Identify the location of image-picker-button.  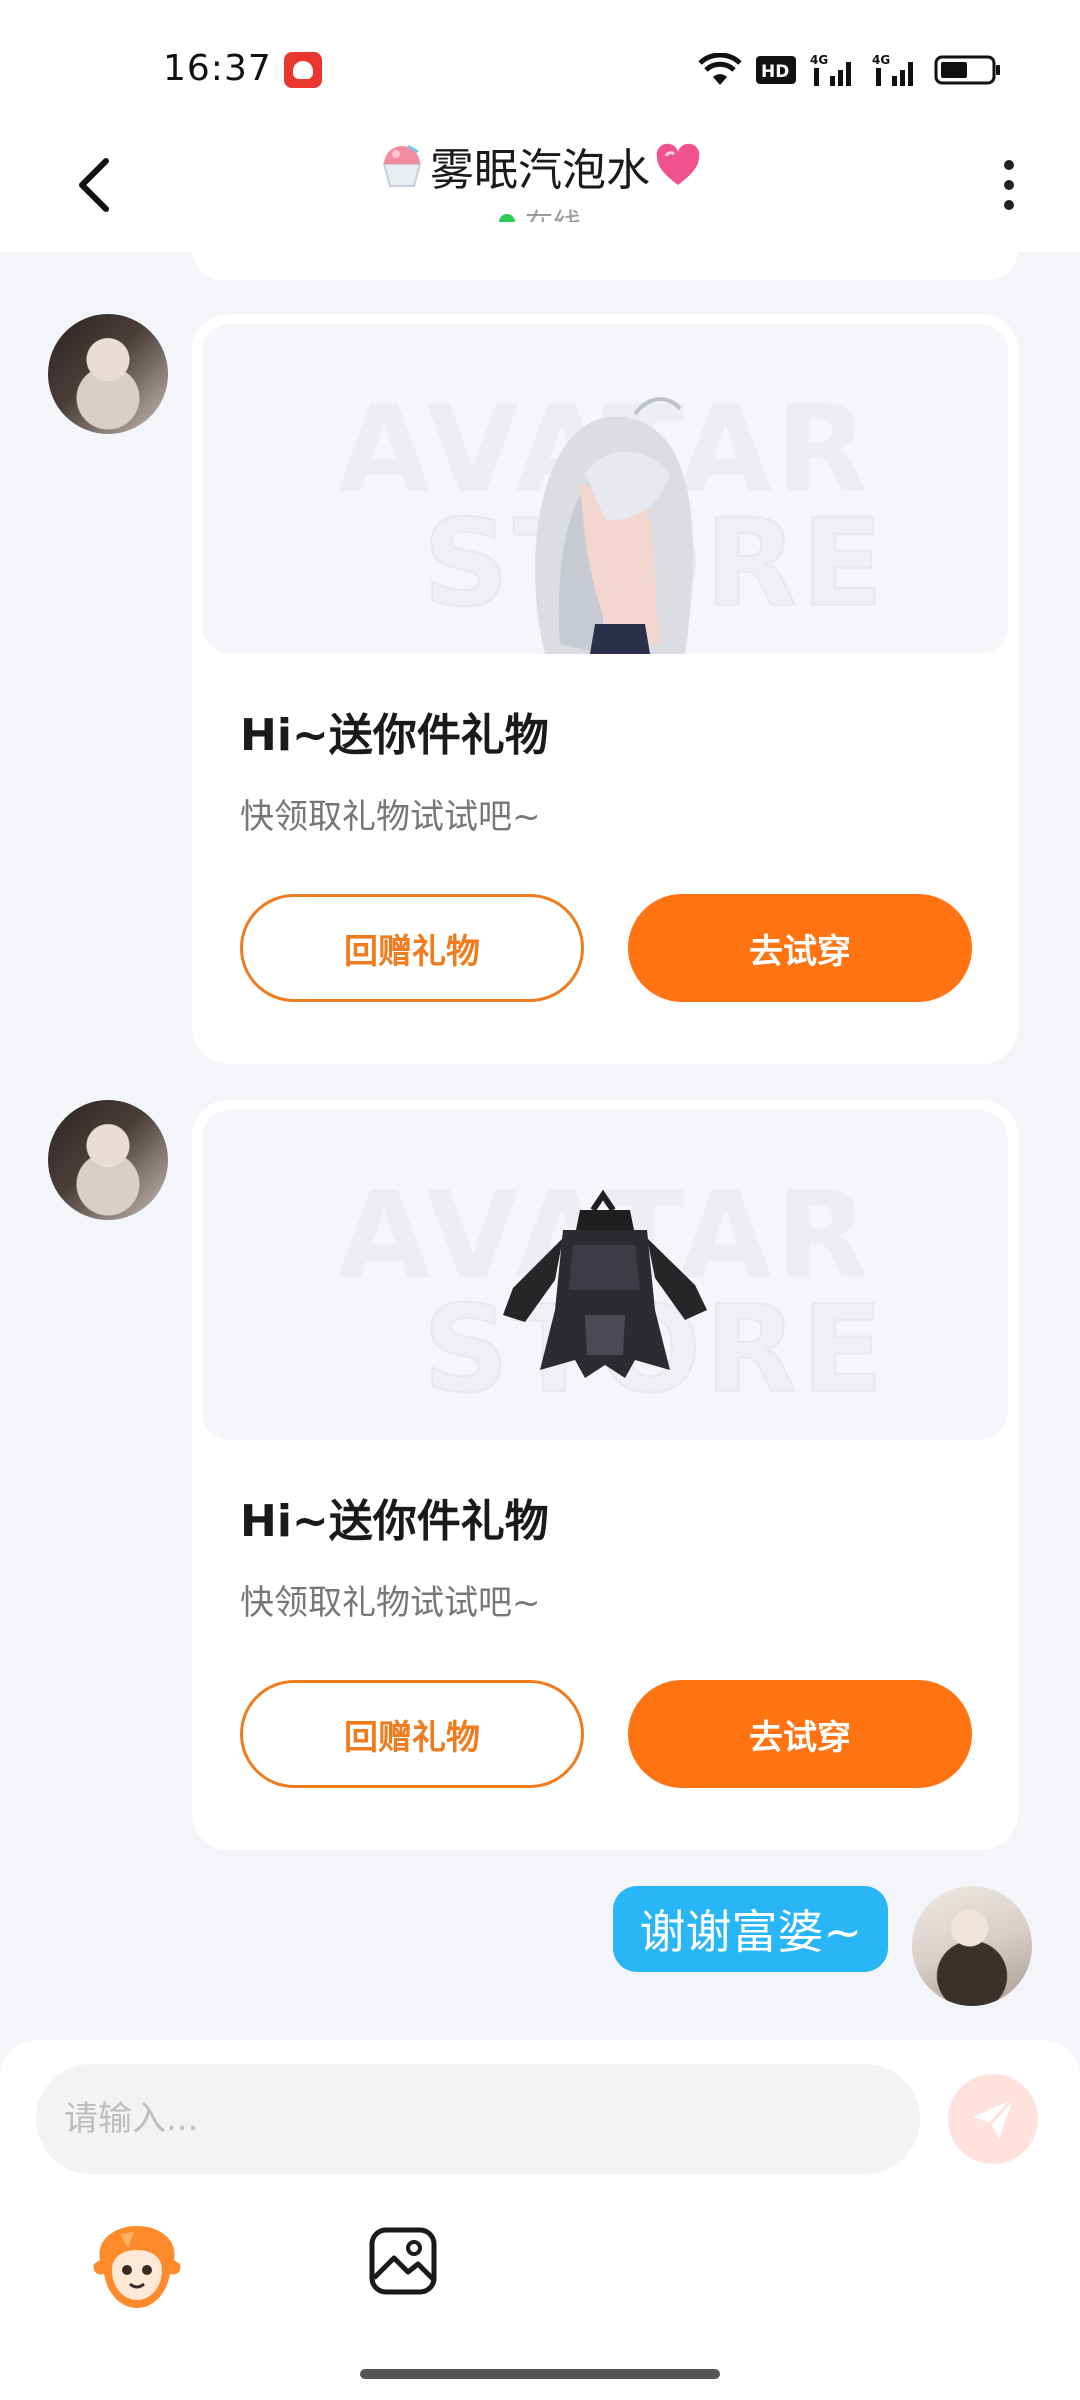
(403, 2261).